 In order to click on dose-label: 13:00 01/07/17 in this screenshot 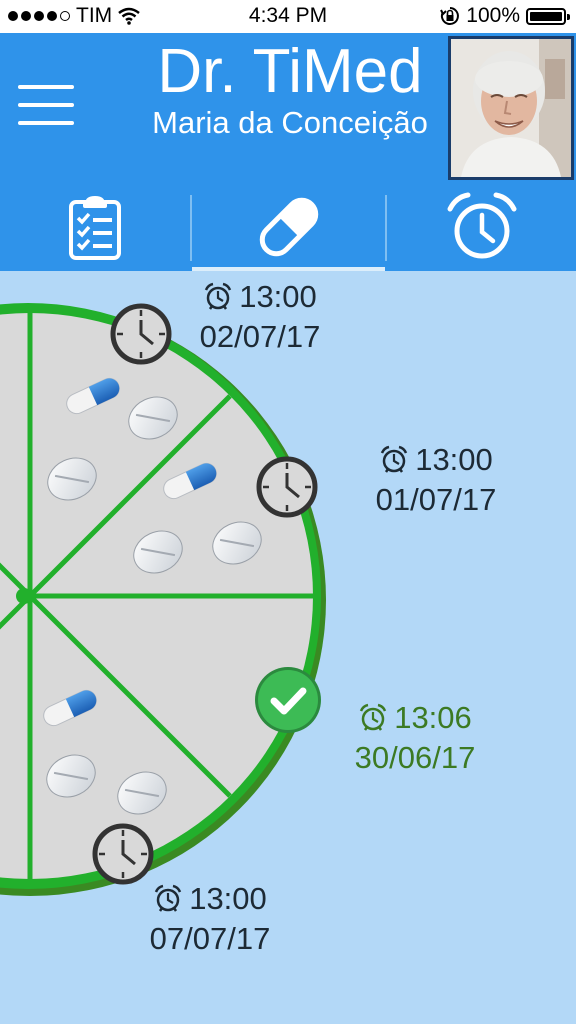, I will do `click(436, 480)`.